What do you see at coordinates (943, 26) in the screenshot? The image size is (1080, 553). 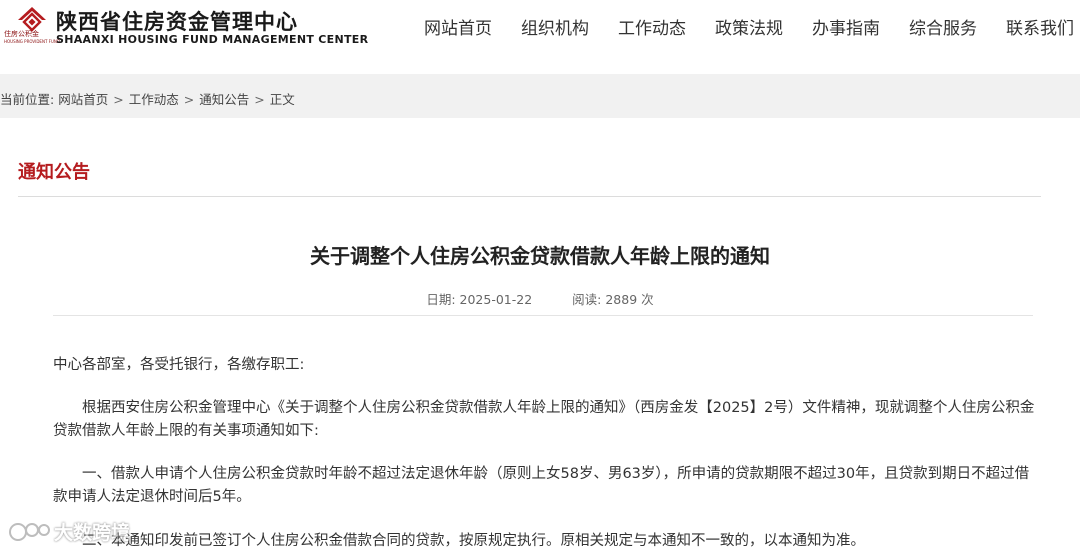 I see `nav-item-services: 综合服务` at bounding box center [943, 26].